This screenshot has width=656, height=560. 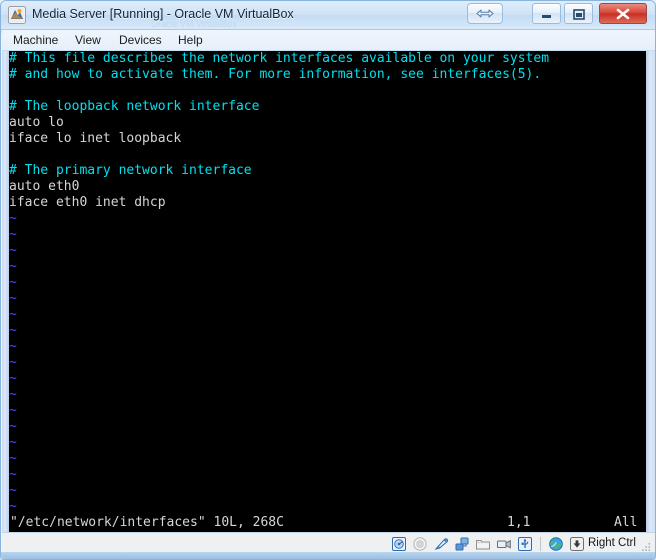 What do you see at coordinates (35, 41) in the screenshot?
I see `menu-item-machine: Machine` at bounding box center [35, 41].